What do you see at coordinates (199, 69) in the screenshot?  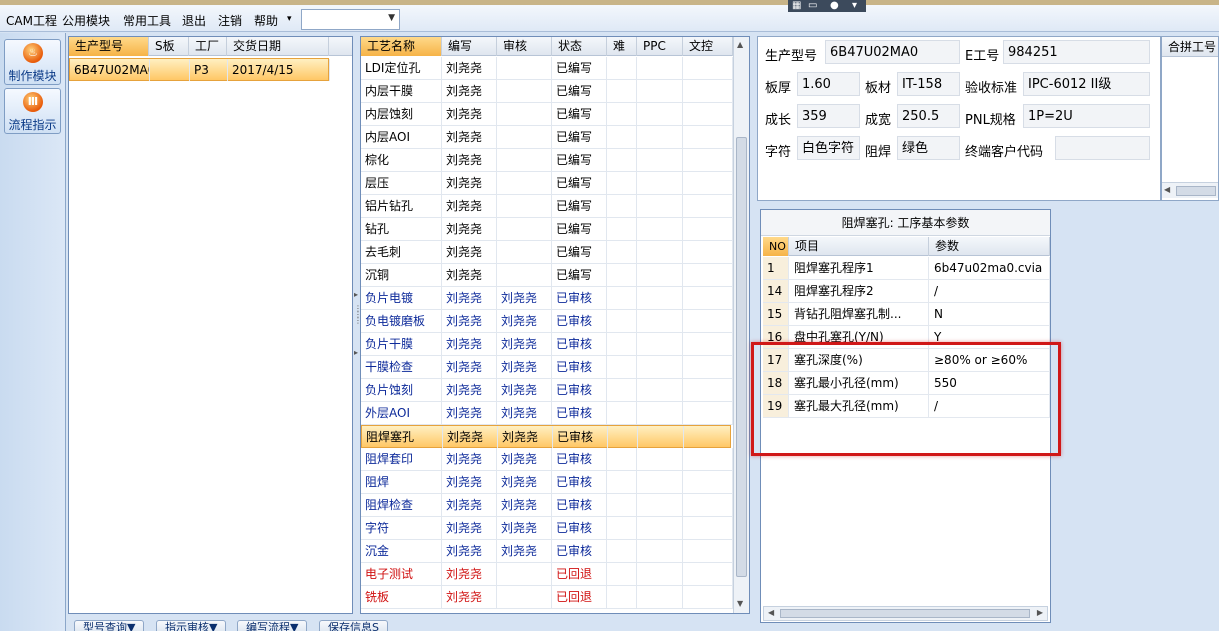 I see `order-row: 6B47U02MA0 P3 2017/4/15` at bounding box center [199, 69].